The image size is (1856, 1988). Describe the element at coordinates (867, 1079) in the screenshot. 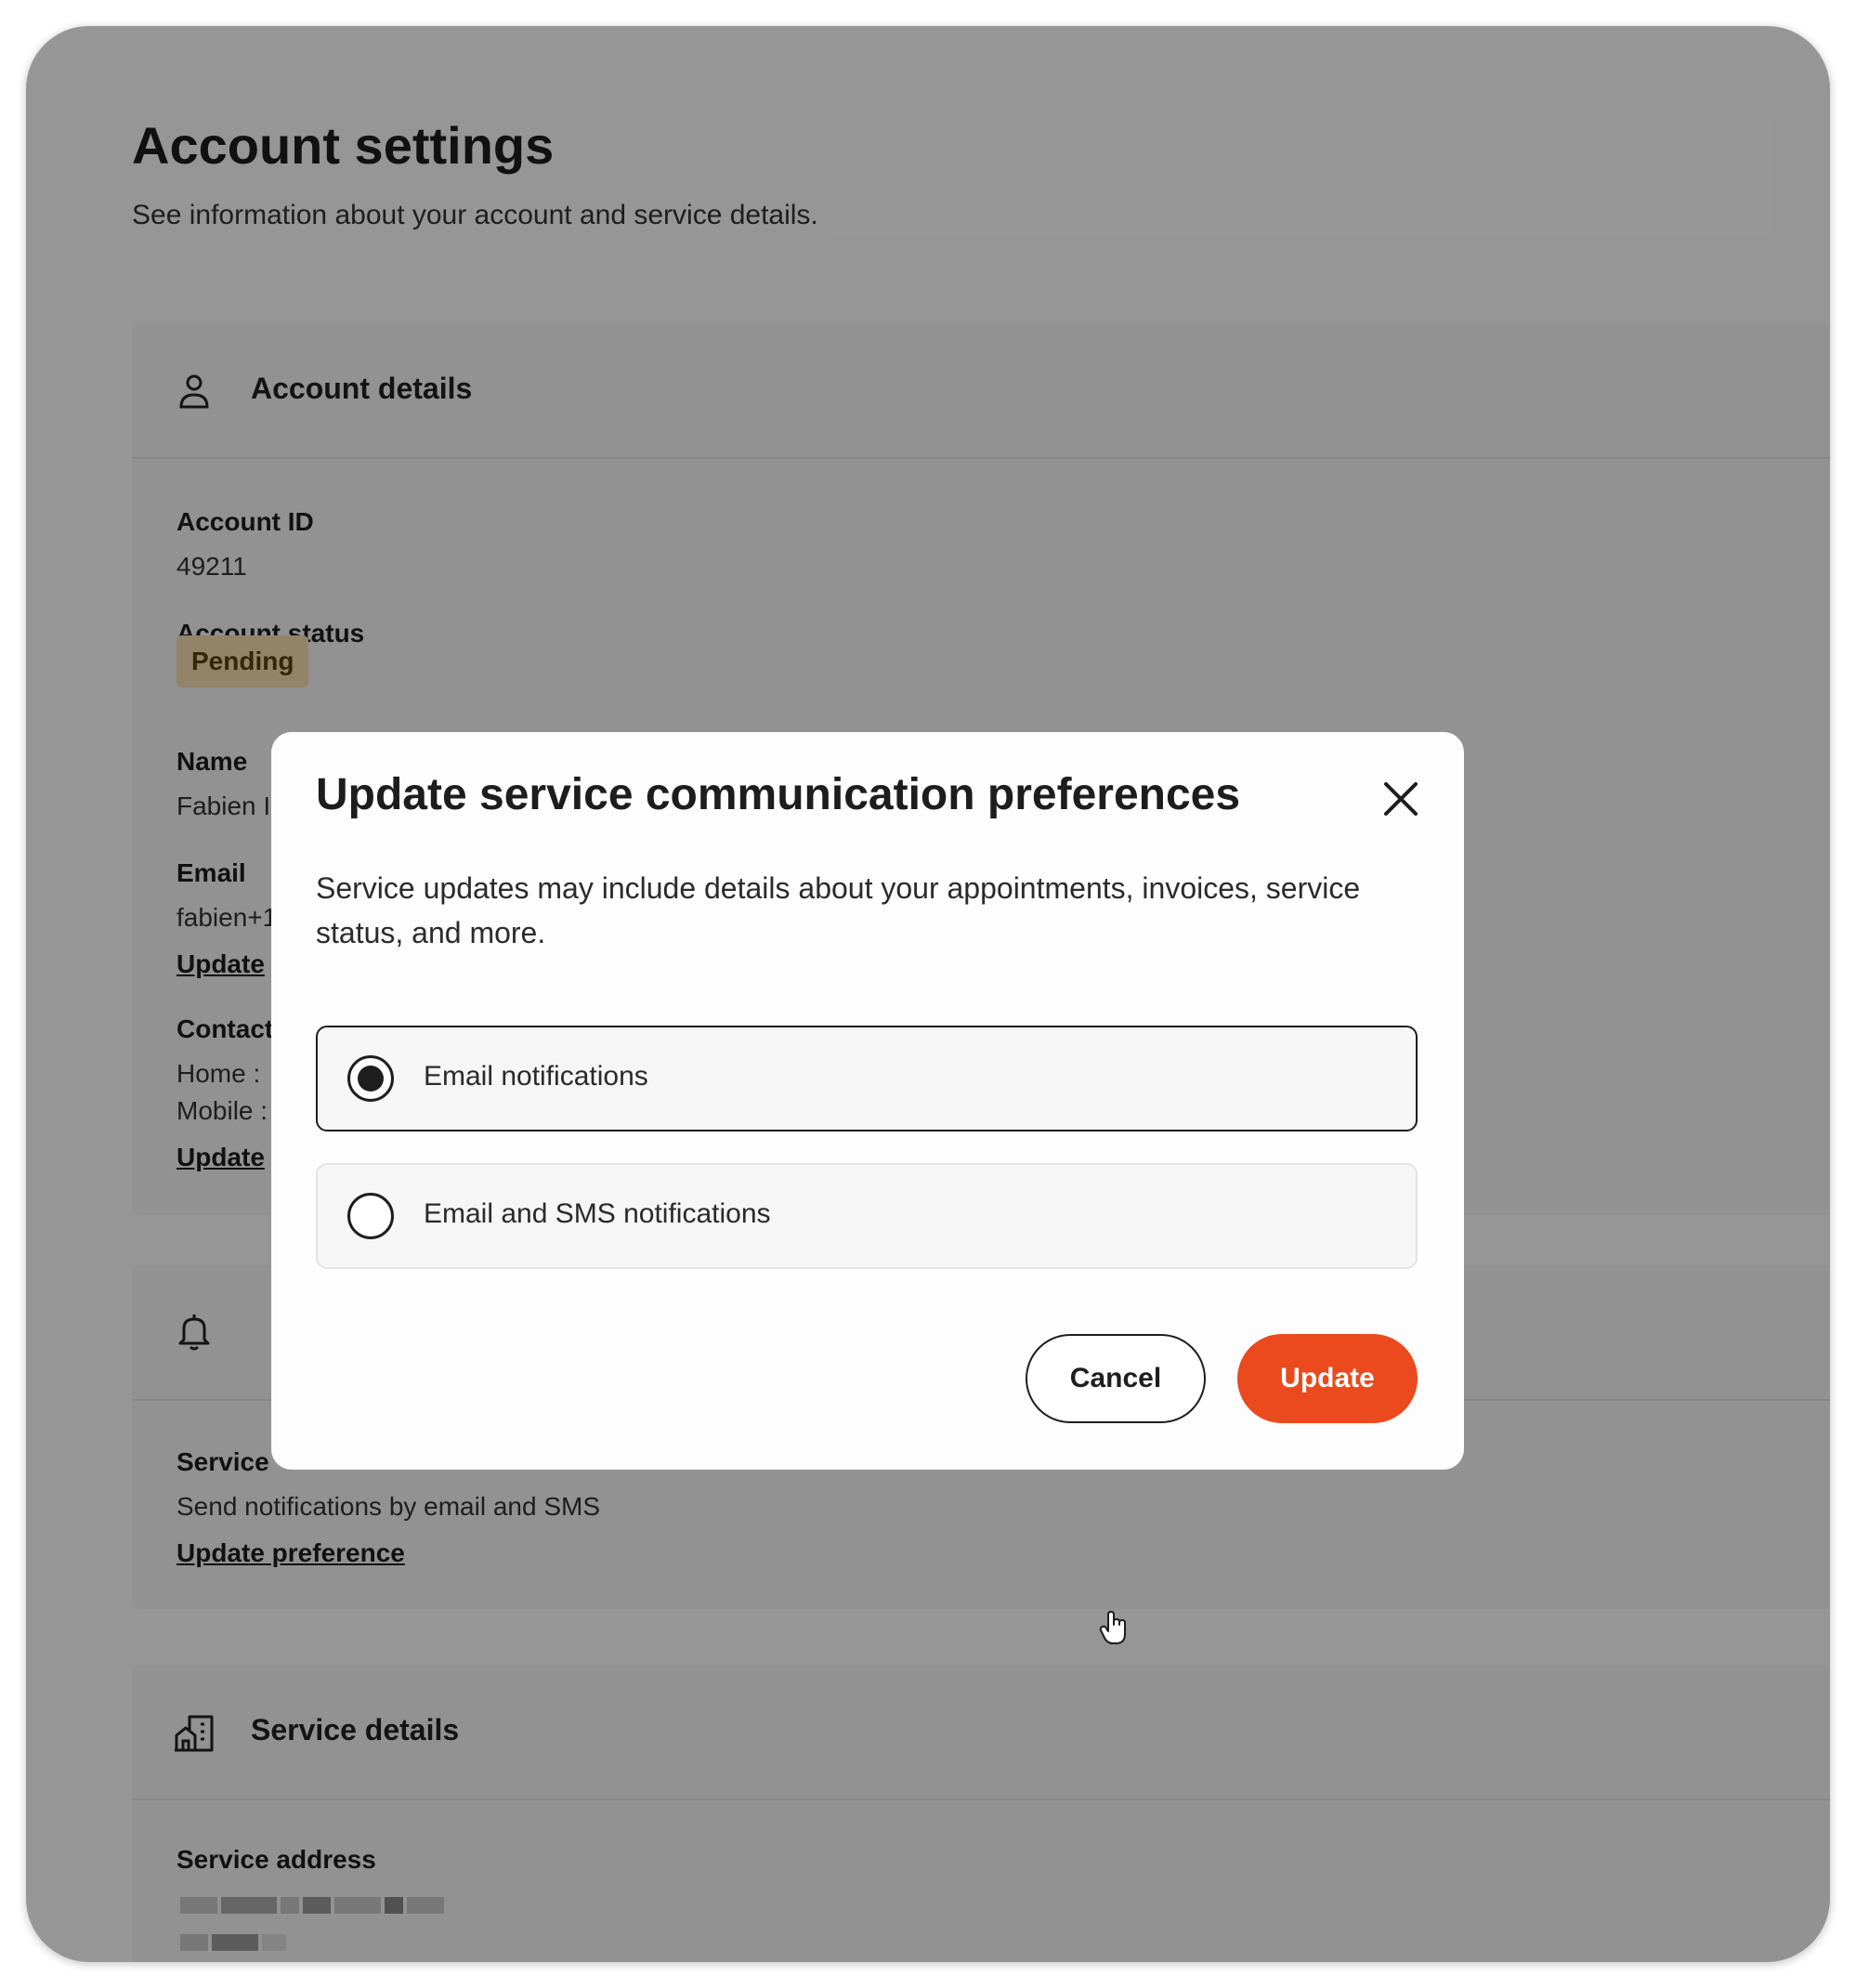

I see `option-email-notifications: Email notifications` at that location.